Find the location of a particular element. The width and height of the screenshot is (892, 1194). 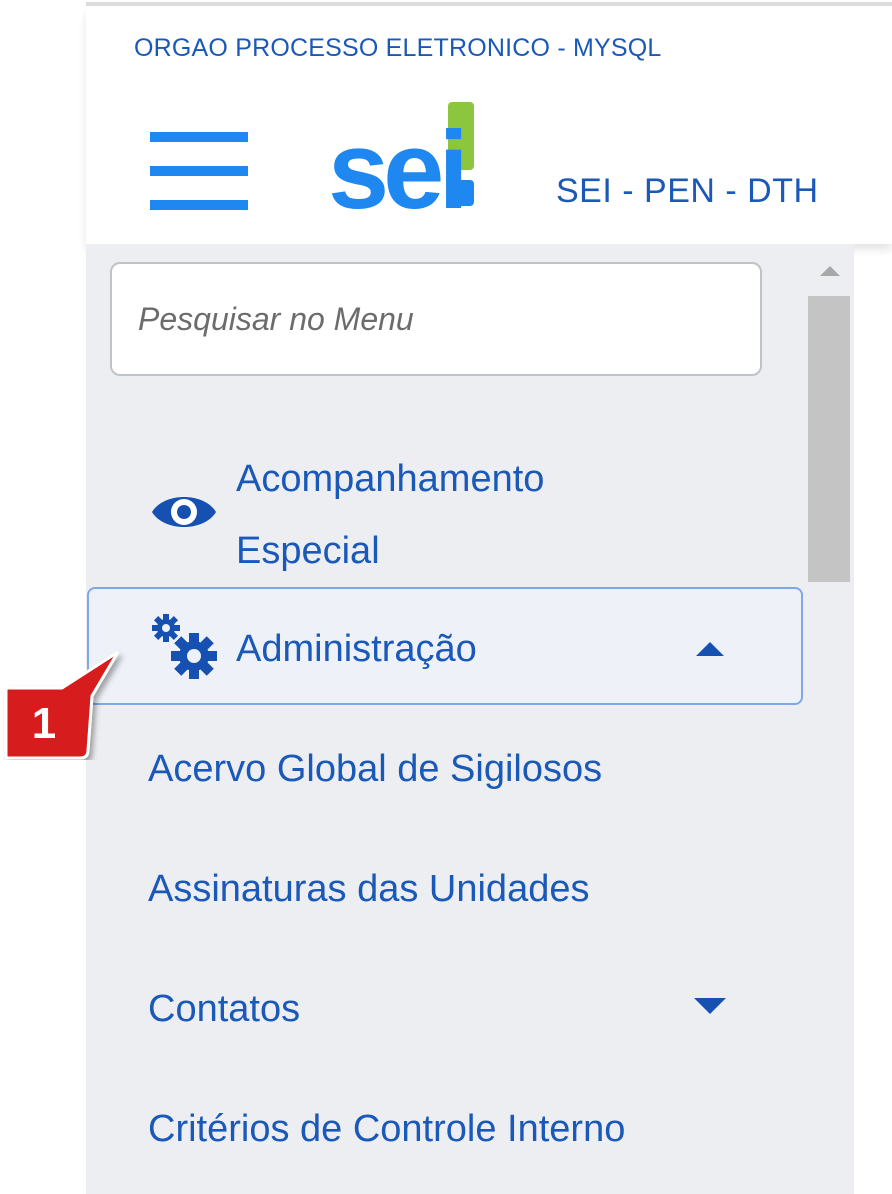

svg-text: sei is located at coordinates (396, 161).